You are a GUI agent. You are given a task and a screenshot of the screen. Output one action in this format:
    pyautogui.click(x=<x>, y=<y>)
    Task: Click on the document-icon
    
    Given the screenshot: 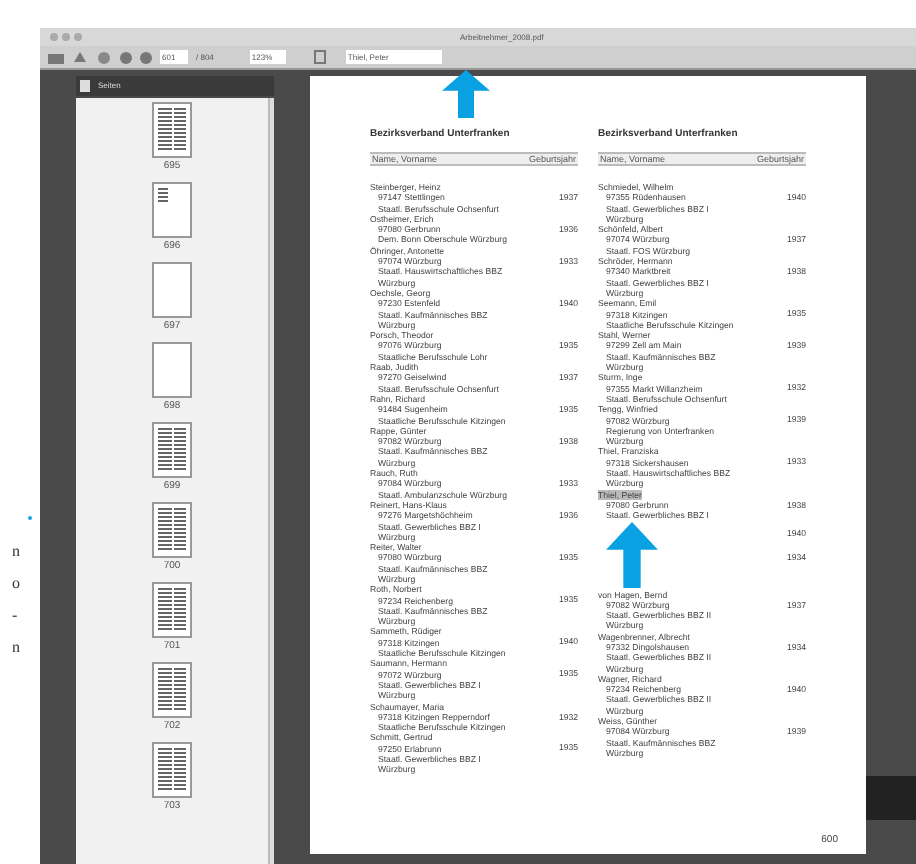 What is the action you would take?
    pyautogui.click(x=319, y=57)
    